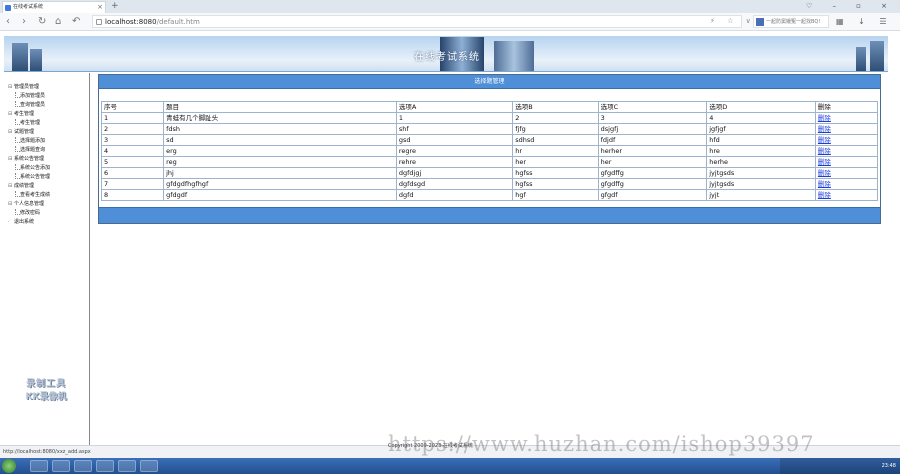  Describe the element at coordinates (280, 195) in the screenshot. I see `table-cell: gfdgdf` at that location.